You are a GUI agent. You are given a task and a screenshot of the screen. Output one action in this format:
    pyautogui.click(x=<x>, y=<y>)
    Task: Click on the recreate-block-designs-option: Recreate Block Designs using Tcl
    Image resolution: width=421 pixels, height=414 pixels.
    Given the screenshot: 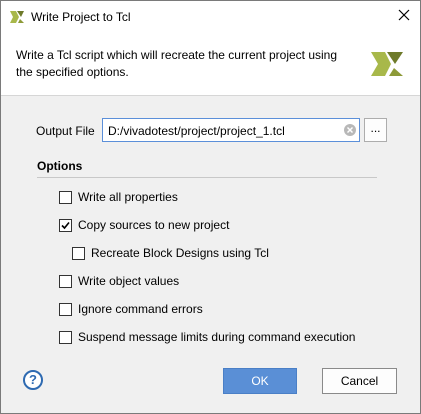 What is the action you would take?
    pyautogui.click(x=170, y=253)
    